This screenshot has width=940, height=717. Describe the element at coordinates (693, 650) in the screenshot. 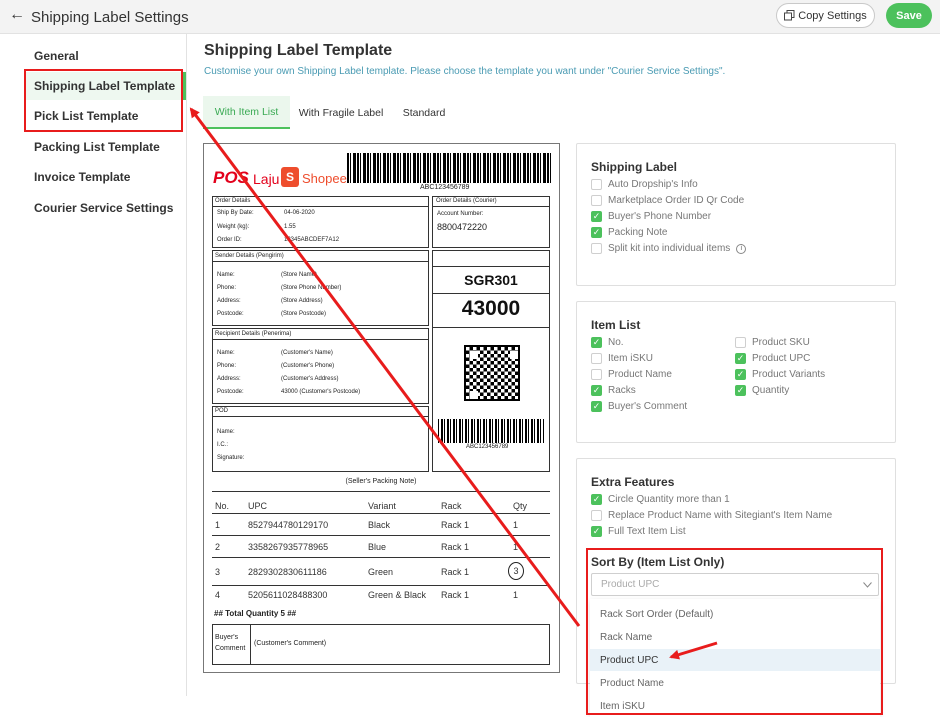

I see `annotation-arrow-short` at that location.